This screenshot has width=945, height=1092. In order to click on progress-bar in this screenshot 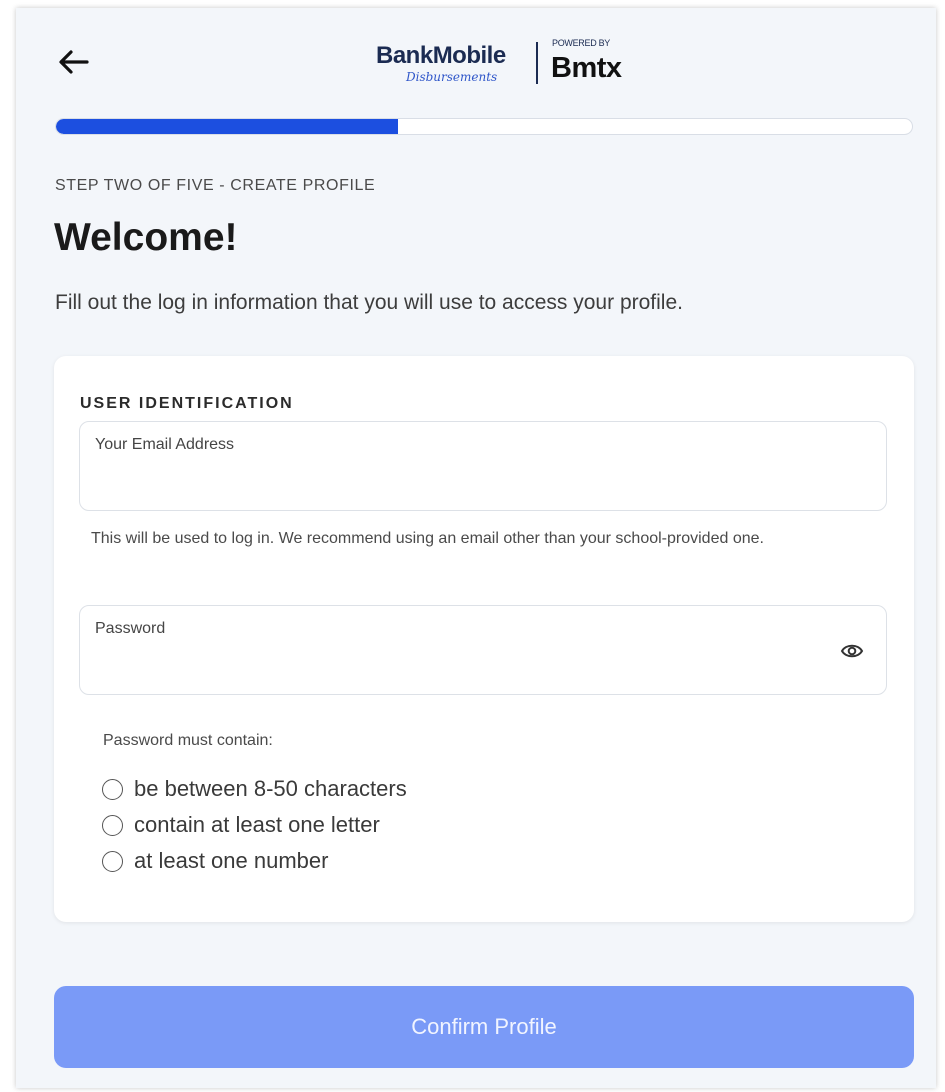, I will do `click(484, 126)`.